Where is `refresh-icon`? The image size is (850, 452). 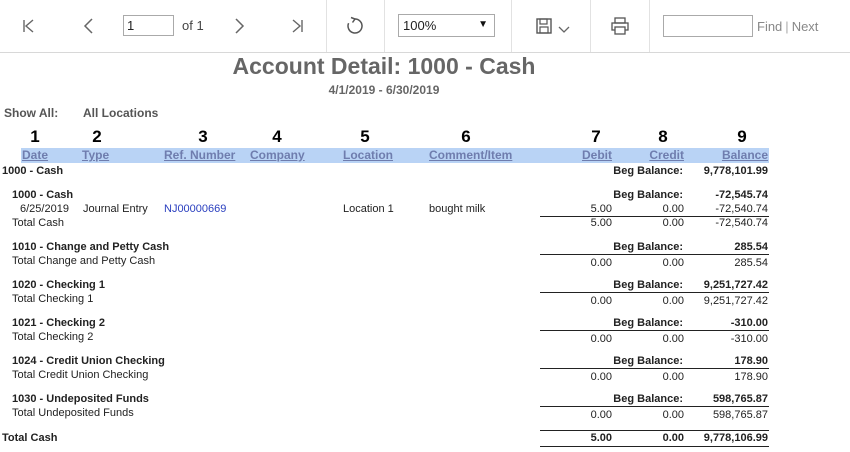 refresh-icon is located at coordinates (355, 25).